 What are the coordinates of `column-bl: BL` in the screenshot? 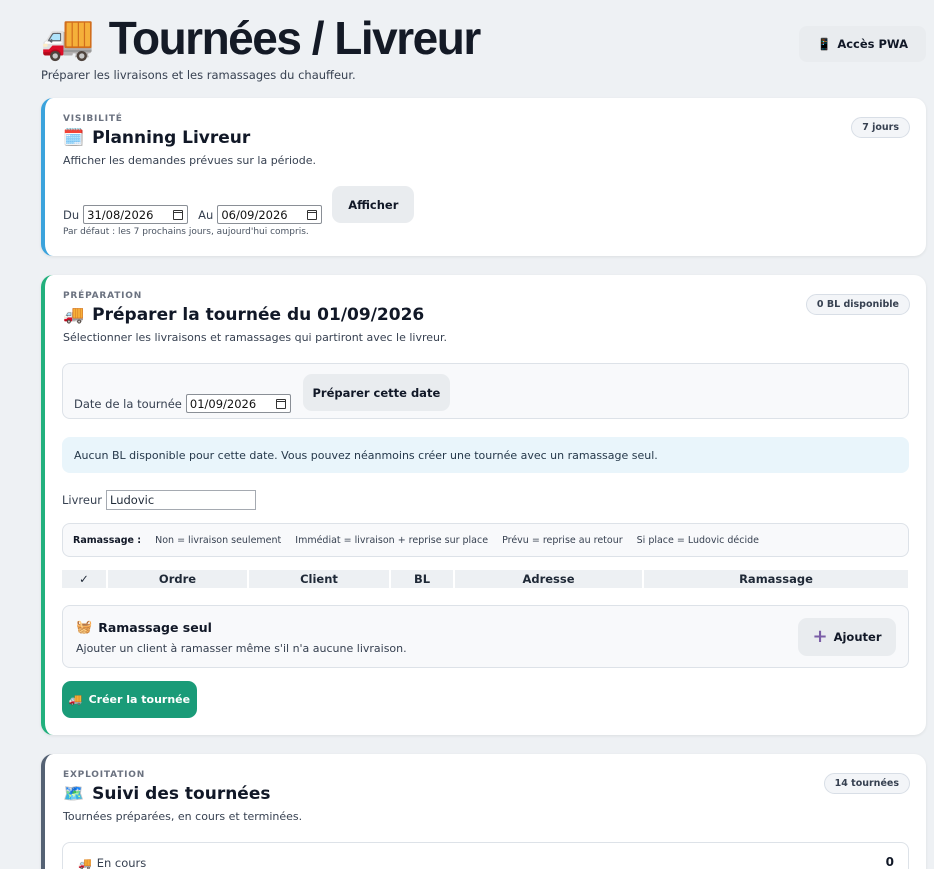 It's located at (421, 579).